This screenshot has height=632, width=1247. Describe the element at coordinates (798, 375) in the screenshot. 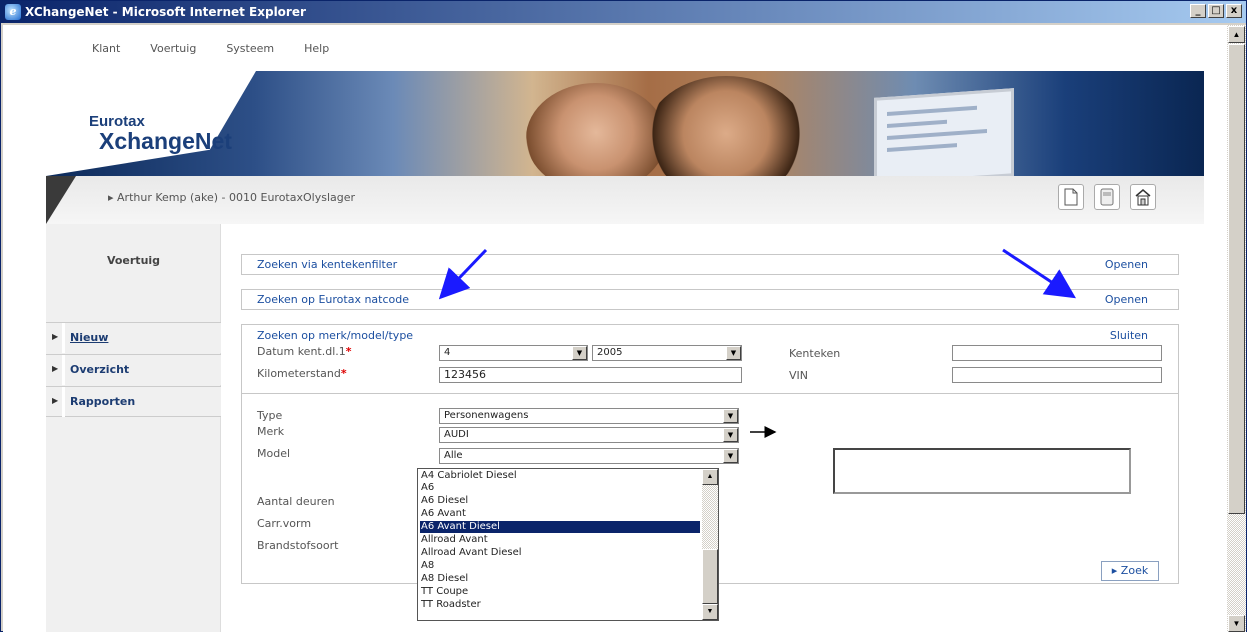

I see `vin-label: VIN` at that location.